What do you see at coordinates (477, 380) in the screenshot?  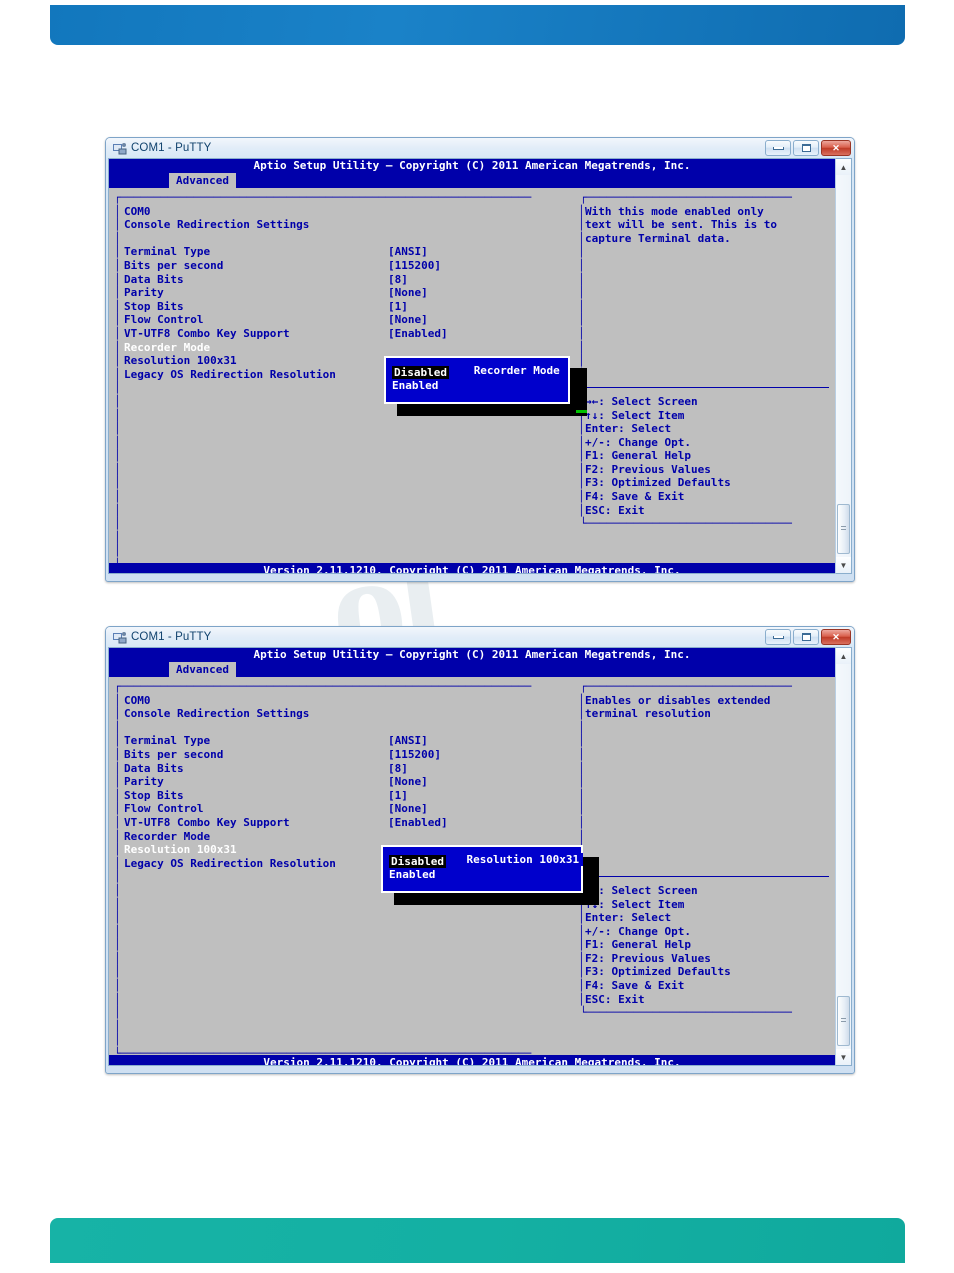 I see `popup-recorder-mode: Recorder Mode Disabled Enabled` at bounding box center [477, 380].